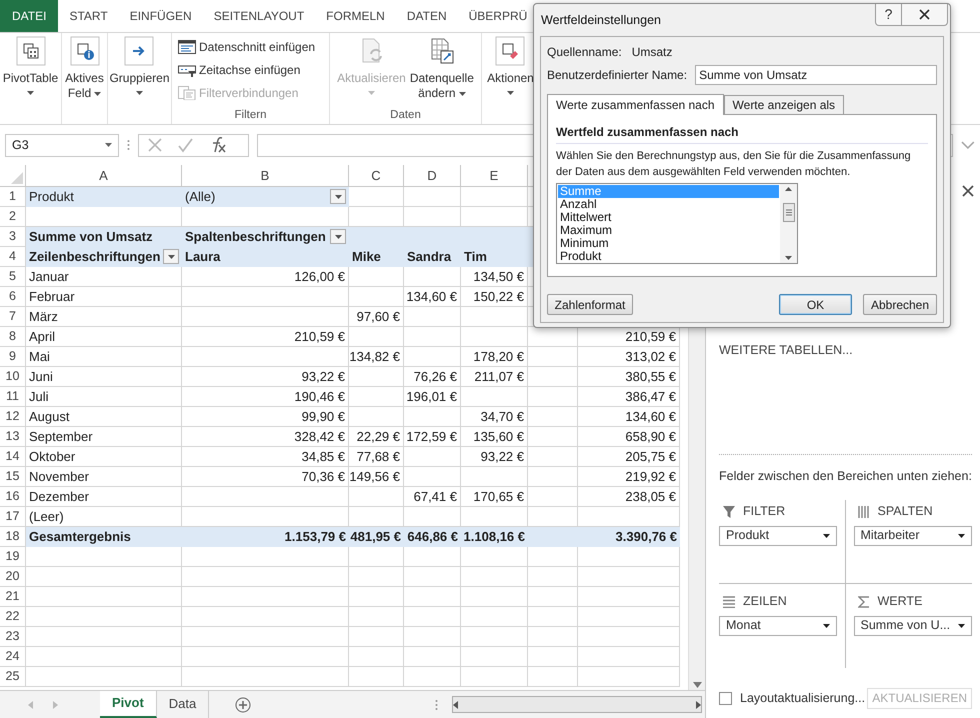 The height and width of the screenshot is (718, 980). What do you see at coordinates (432, 397) in the screenshot?
I see `table-cell: 196,01 €` at bounding box center [432, 397].